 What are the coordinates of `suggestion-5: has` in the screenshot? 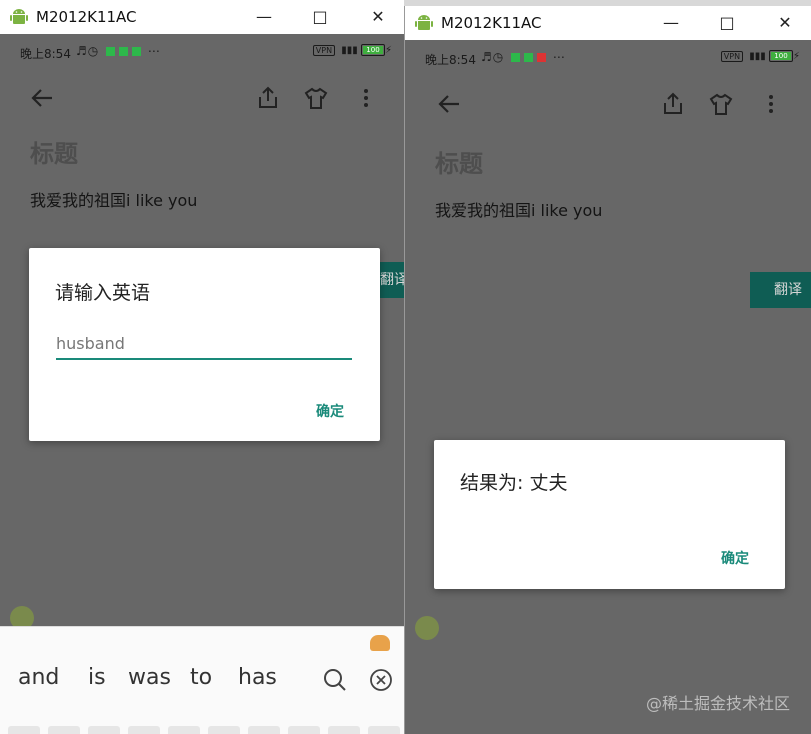 It's located at (257, 677).